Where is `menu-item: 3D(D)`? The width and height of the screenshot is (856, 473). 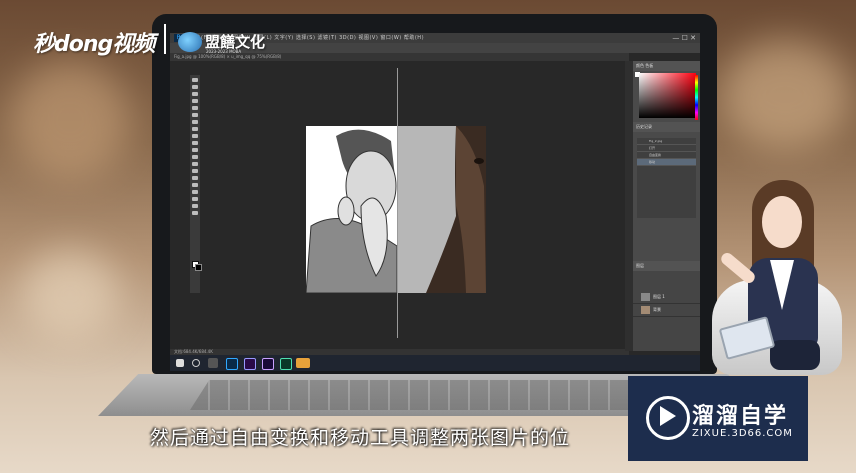
menu-item: 3D(D) is located at coordinates (347, 38).